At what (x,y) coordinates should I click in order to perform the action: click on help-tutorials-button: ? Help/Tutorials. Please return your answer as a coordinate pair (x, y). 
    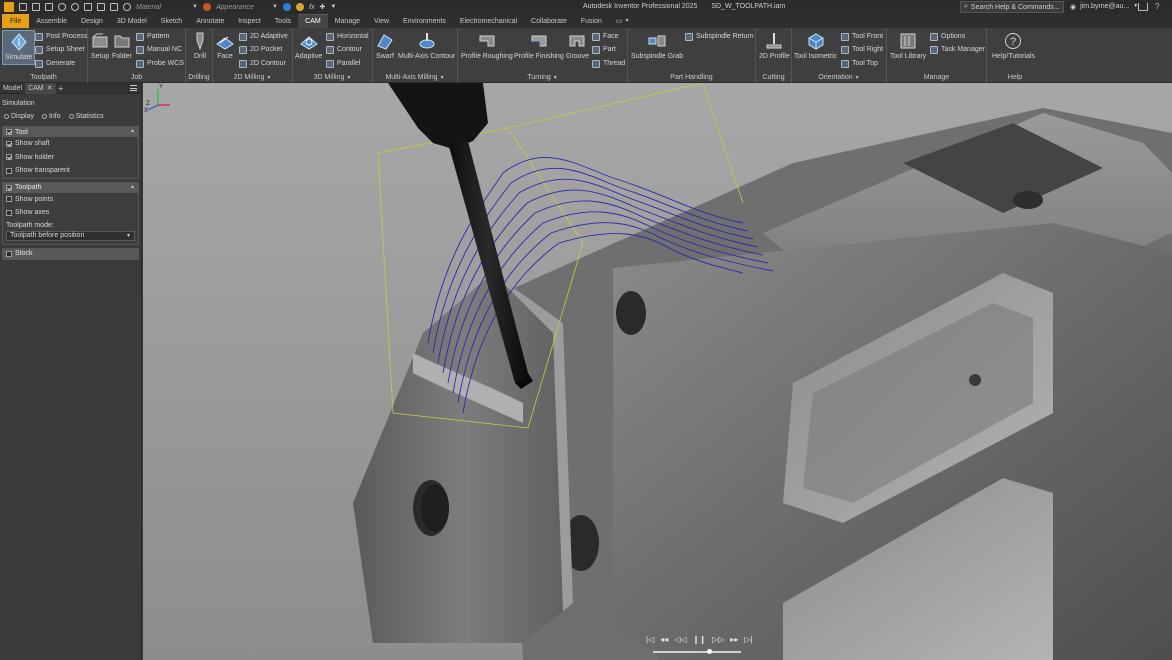
    Looking at the image, I should click on (1013, 45).